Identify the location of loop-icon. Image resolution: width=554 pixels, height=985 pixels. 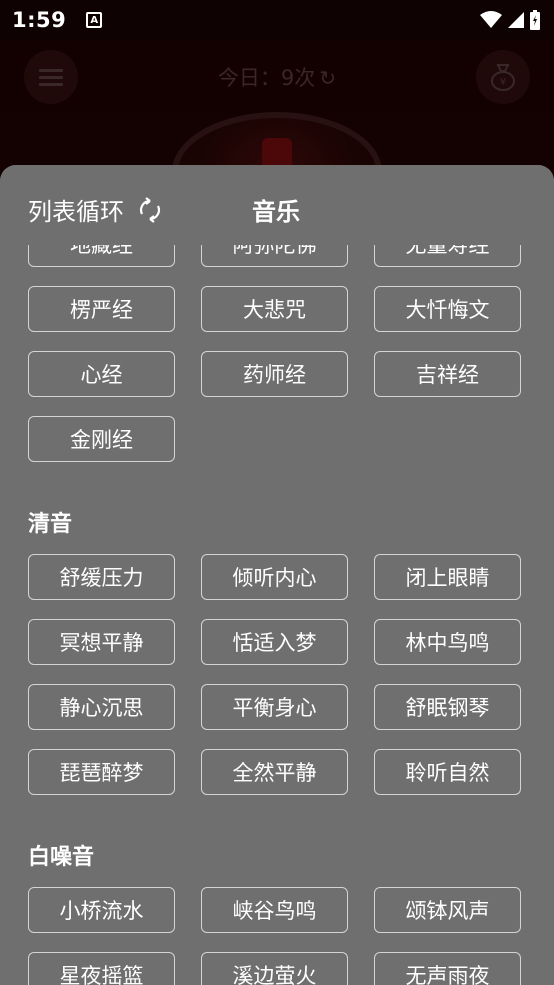
(150, 209).